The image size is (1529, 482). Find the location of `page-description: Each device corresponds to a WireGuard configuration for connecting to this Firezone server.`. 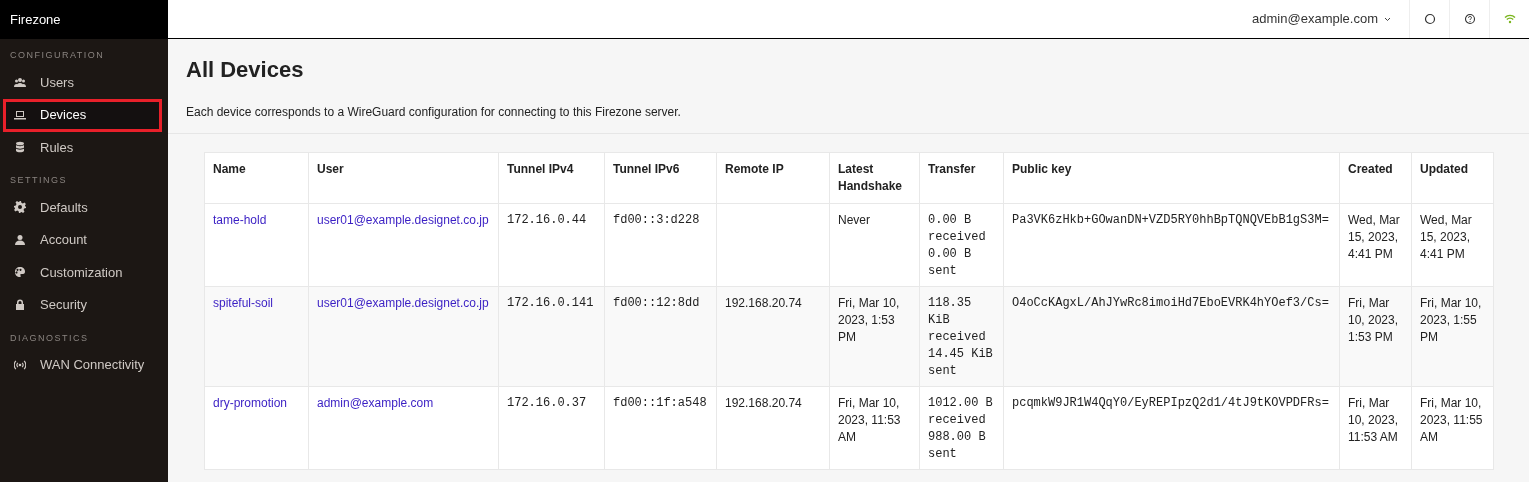

page-description: Each device corresponds to a WireGuard configuration for connecting to this Firezone server. is located at coordinates (434, 113).